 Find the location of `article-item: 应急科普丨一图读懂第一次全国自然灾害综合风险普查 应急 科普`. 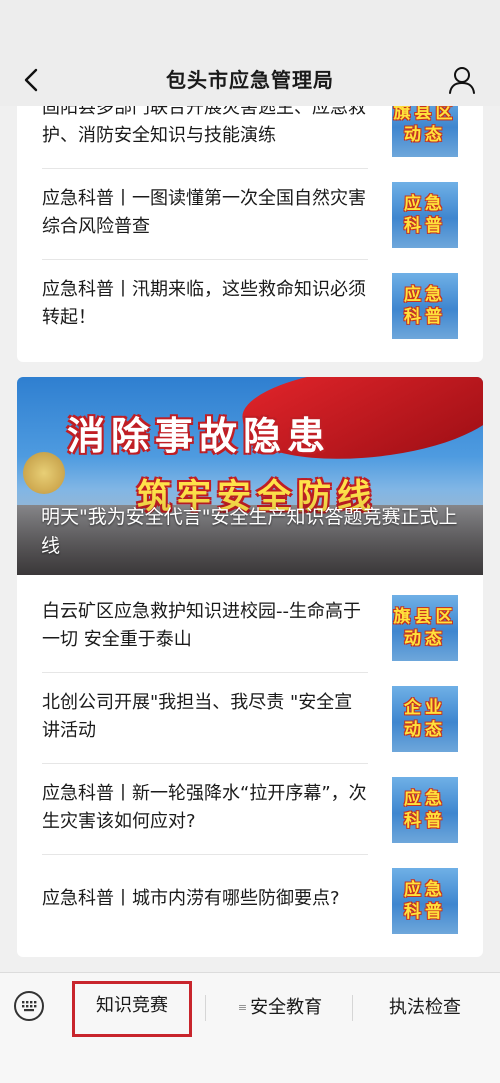

article-item: 应急科普丨一图读懂第一次全国自然灾害综合风险普查 应急 科普 is located at coordinates (250, 214).